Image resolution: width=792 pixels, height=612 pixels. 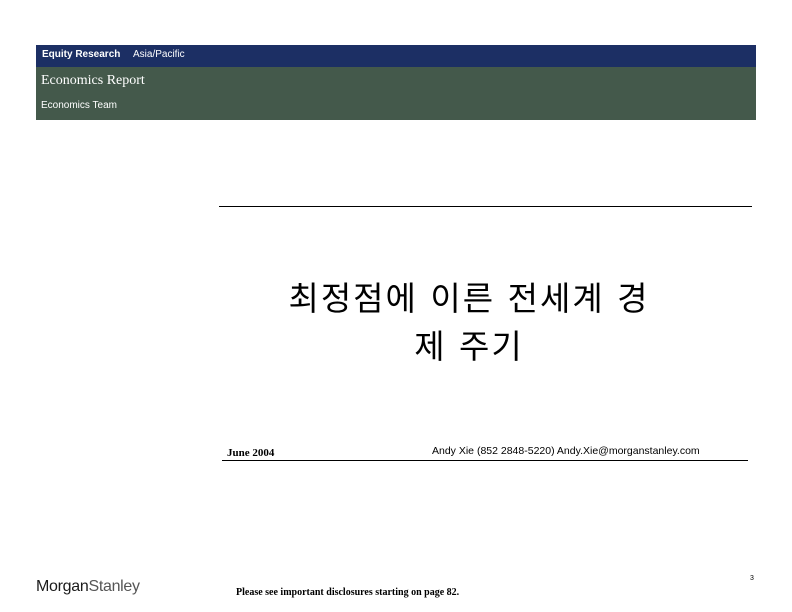 What do you see at coordinates (79, 105) in the screenshot?
I see `team-label: Economics Team` at bounding box center [79, 105].